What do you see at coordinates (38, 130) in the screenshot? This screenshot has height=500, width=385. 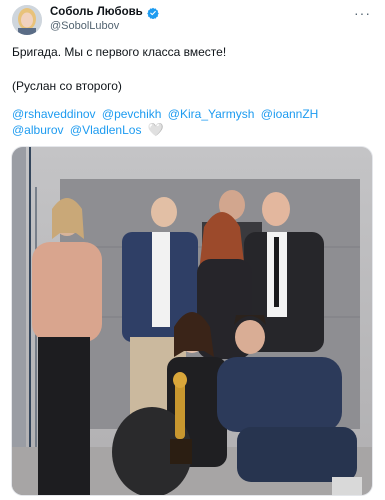 I see `mention-link: @alburov` at bounding box center [38, 130].